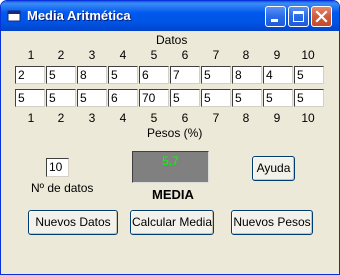  What do you see at coordinates (14, 16) in the screenshot?
I see `app-window-icon` at bounding box center [14, 16].